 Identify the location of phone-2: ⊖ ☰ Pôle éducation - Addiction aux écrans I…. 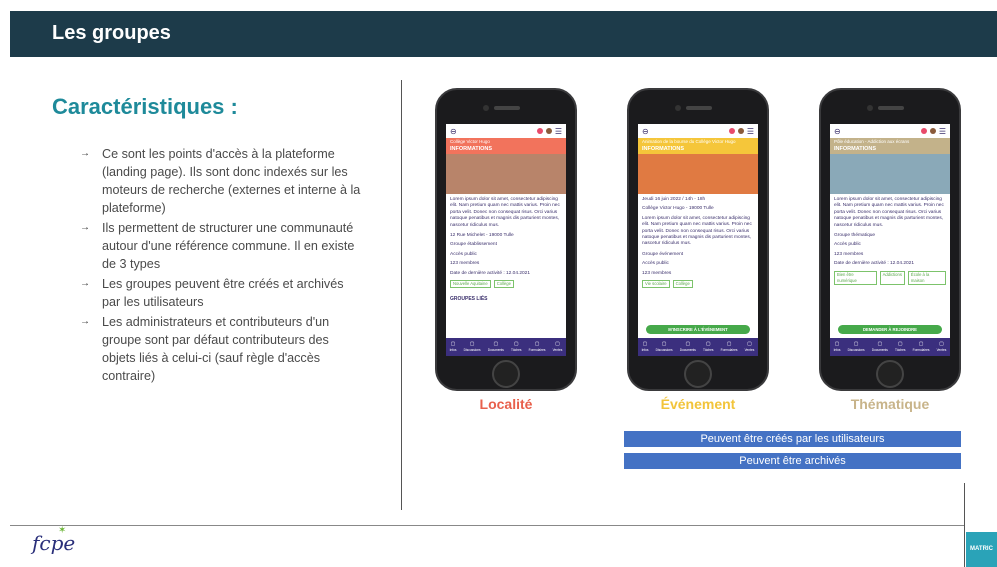
(890, 239).